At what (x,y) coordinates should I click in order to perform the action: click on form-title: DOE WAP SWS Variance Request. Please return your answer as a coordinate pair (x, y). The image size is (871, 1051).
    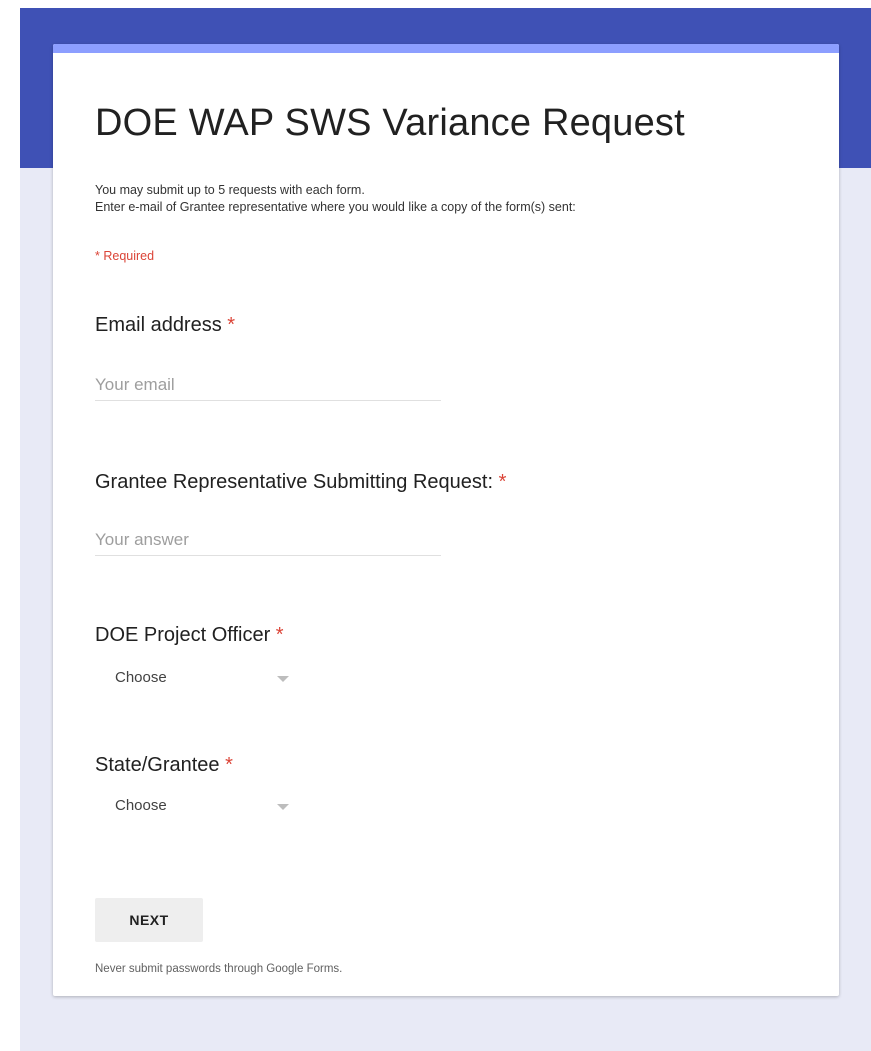
    Looking at the image, I should click on (390, 123).